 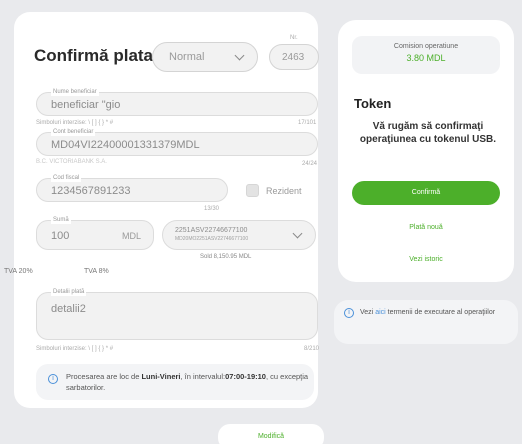 What do you see at coordinates (368, 312) in the screenshot?
I see `terms-prefix: Vezi` at bounding box center [368, 312].